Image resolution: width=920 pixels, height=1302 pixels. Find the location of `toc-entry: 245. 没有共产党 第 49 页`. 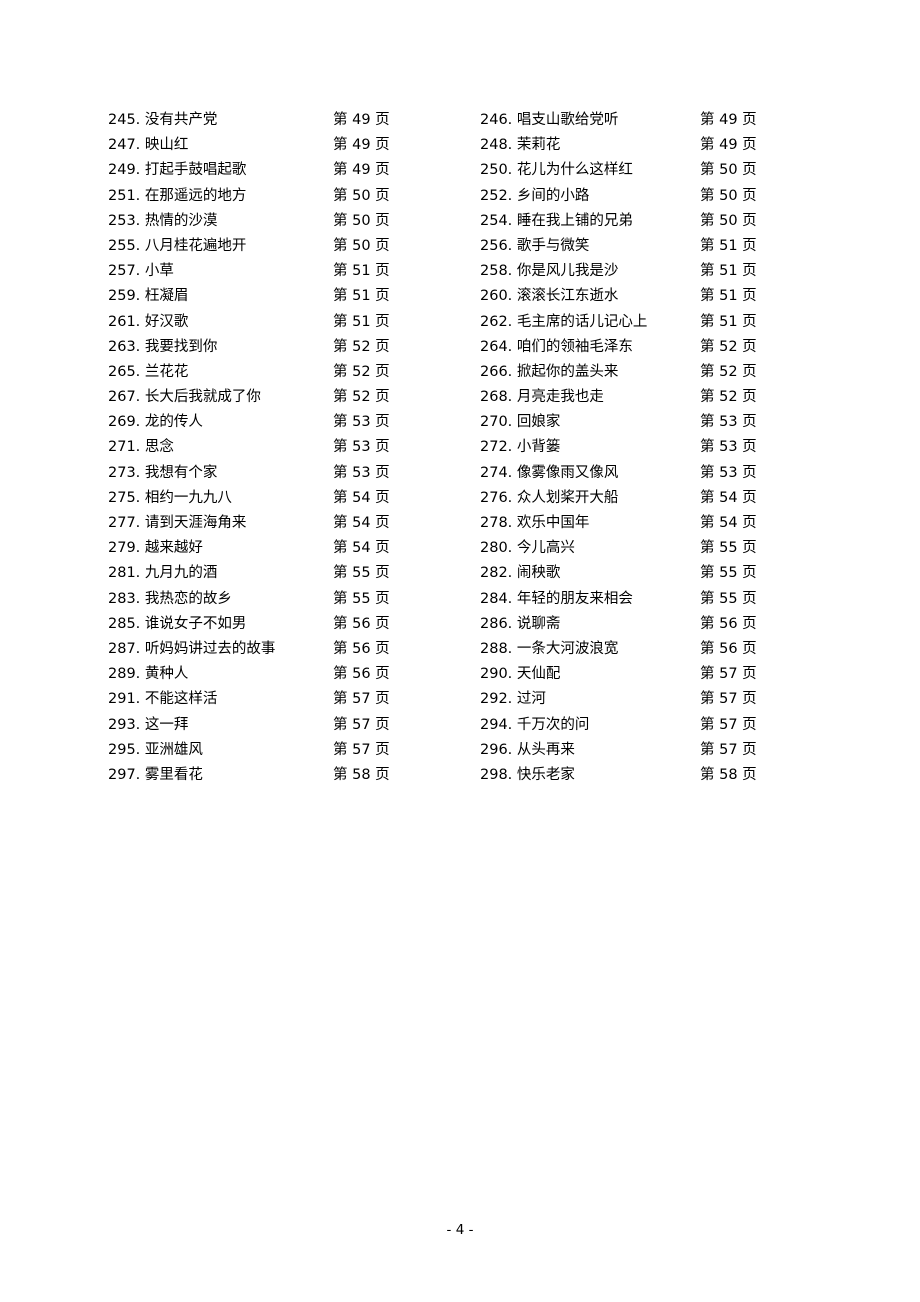

toc-entry: 245. 没有共产党 第 49 页 is located at coordinates (294, 120).